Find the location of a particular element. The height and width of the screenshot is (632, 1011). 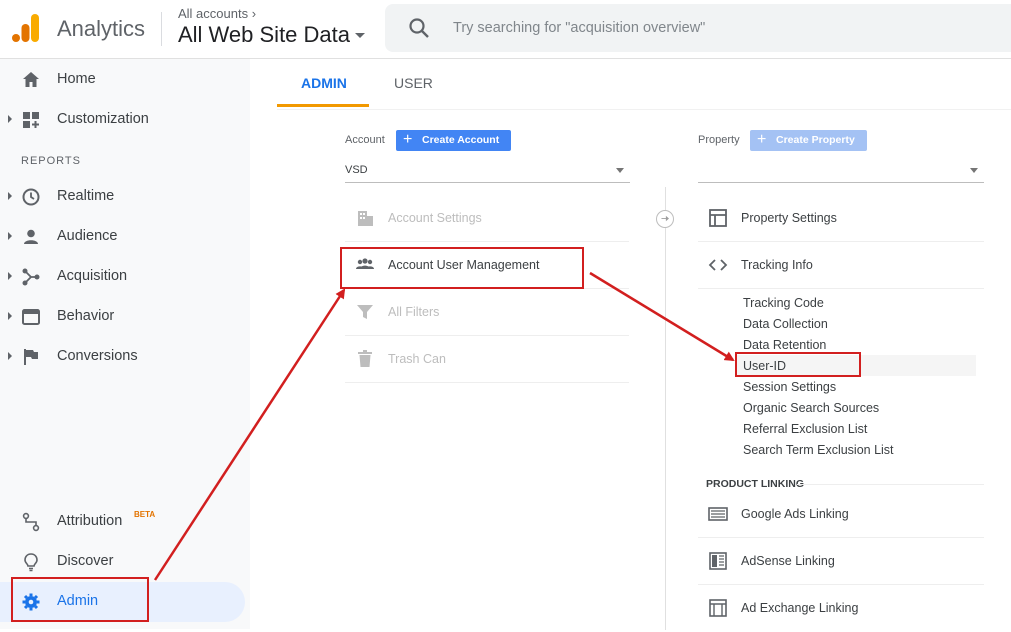

row-label: Property Settings is located at coordinates (789, 218).